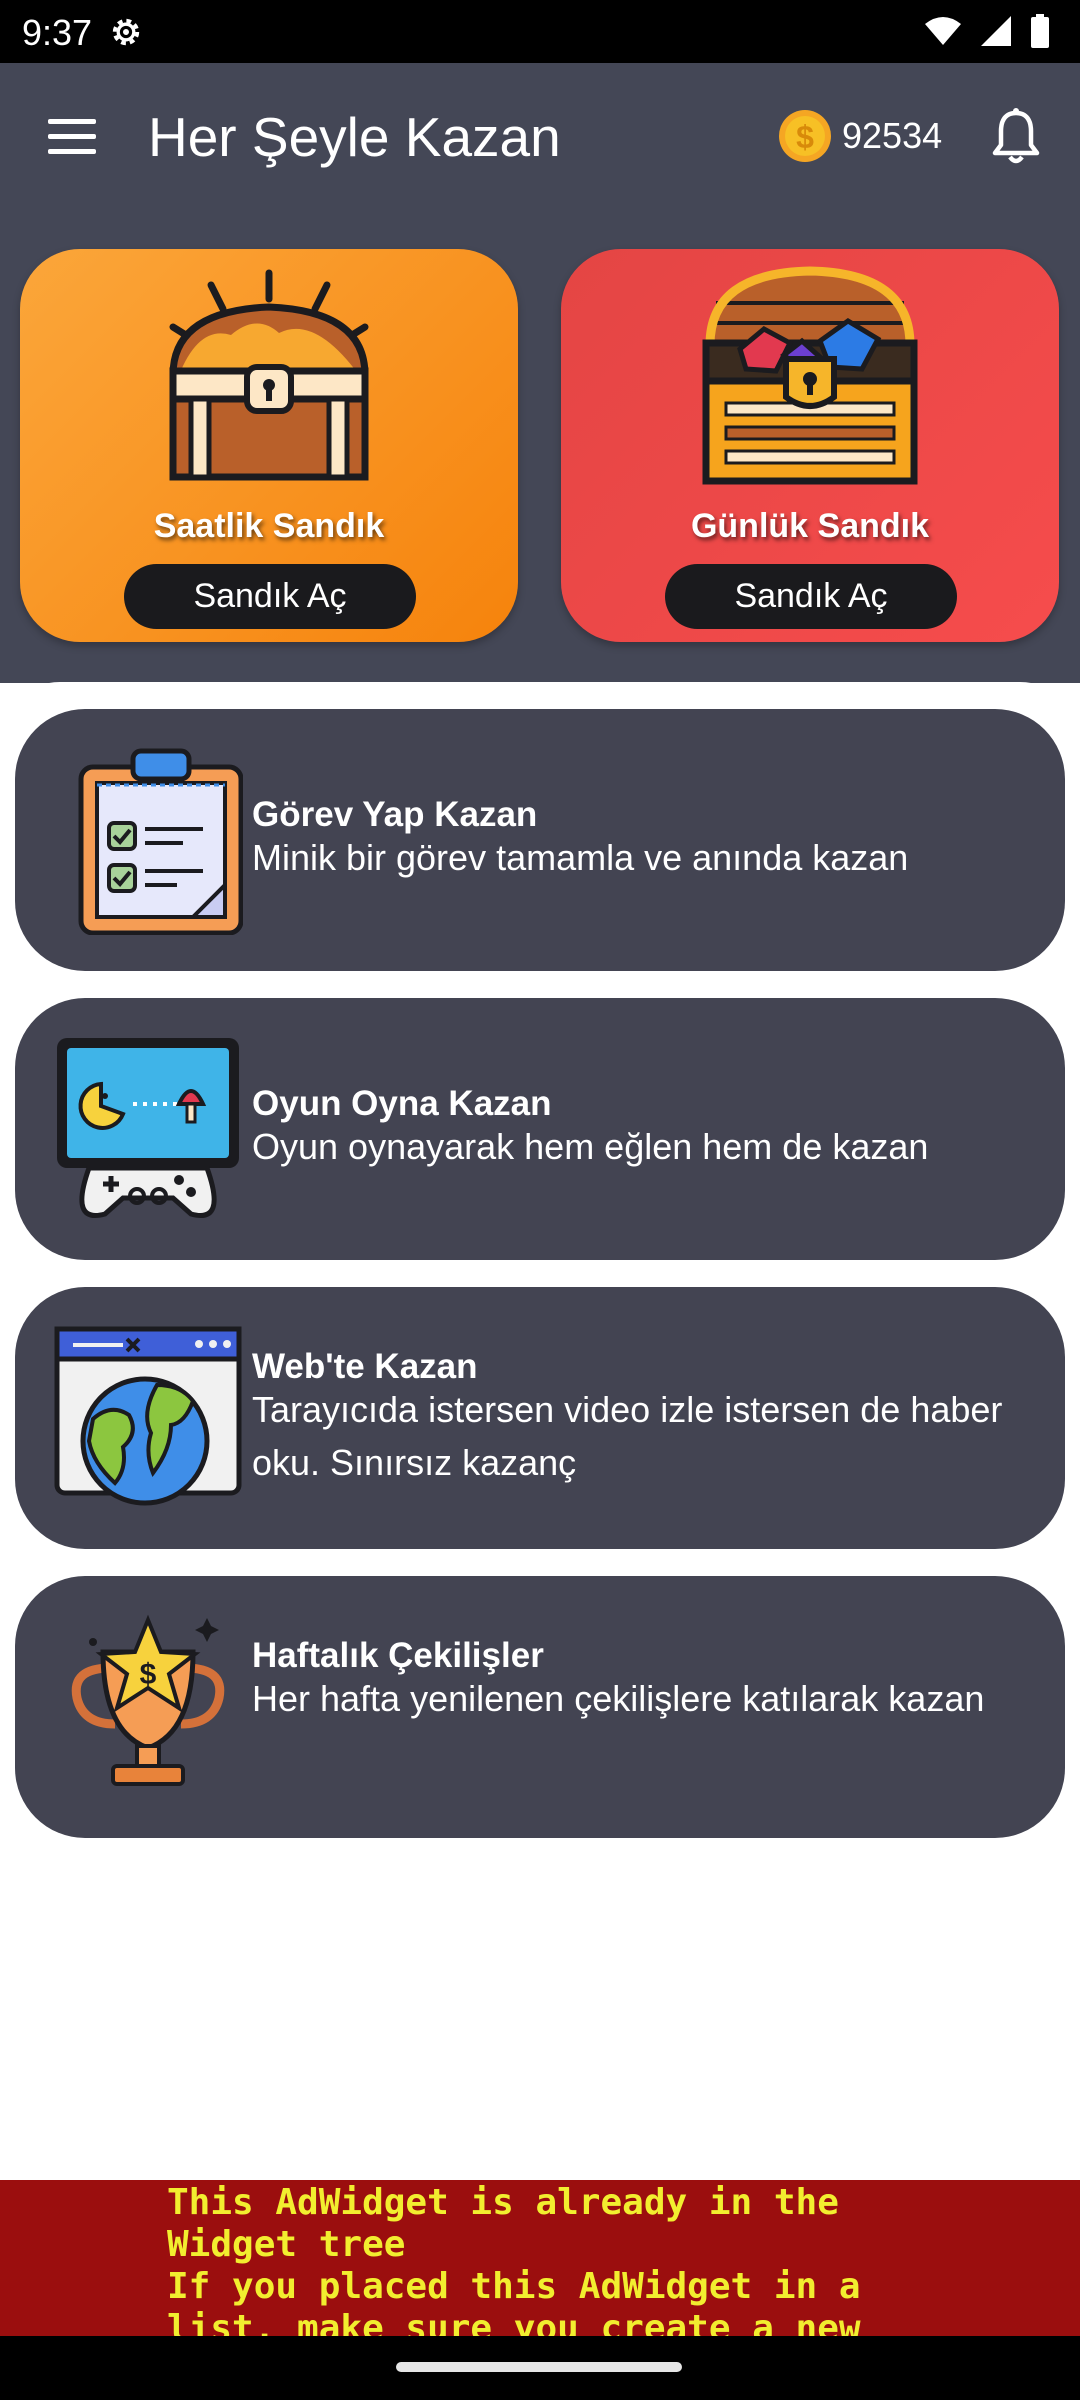 This screenshot has width=1080, height=2400. What do you see at coordinates (148, 1700) in the screenshot?
I see `trophy-icon: $` at bounding box center [148, 1700].